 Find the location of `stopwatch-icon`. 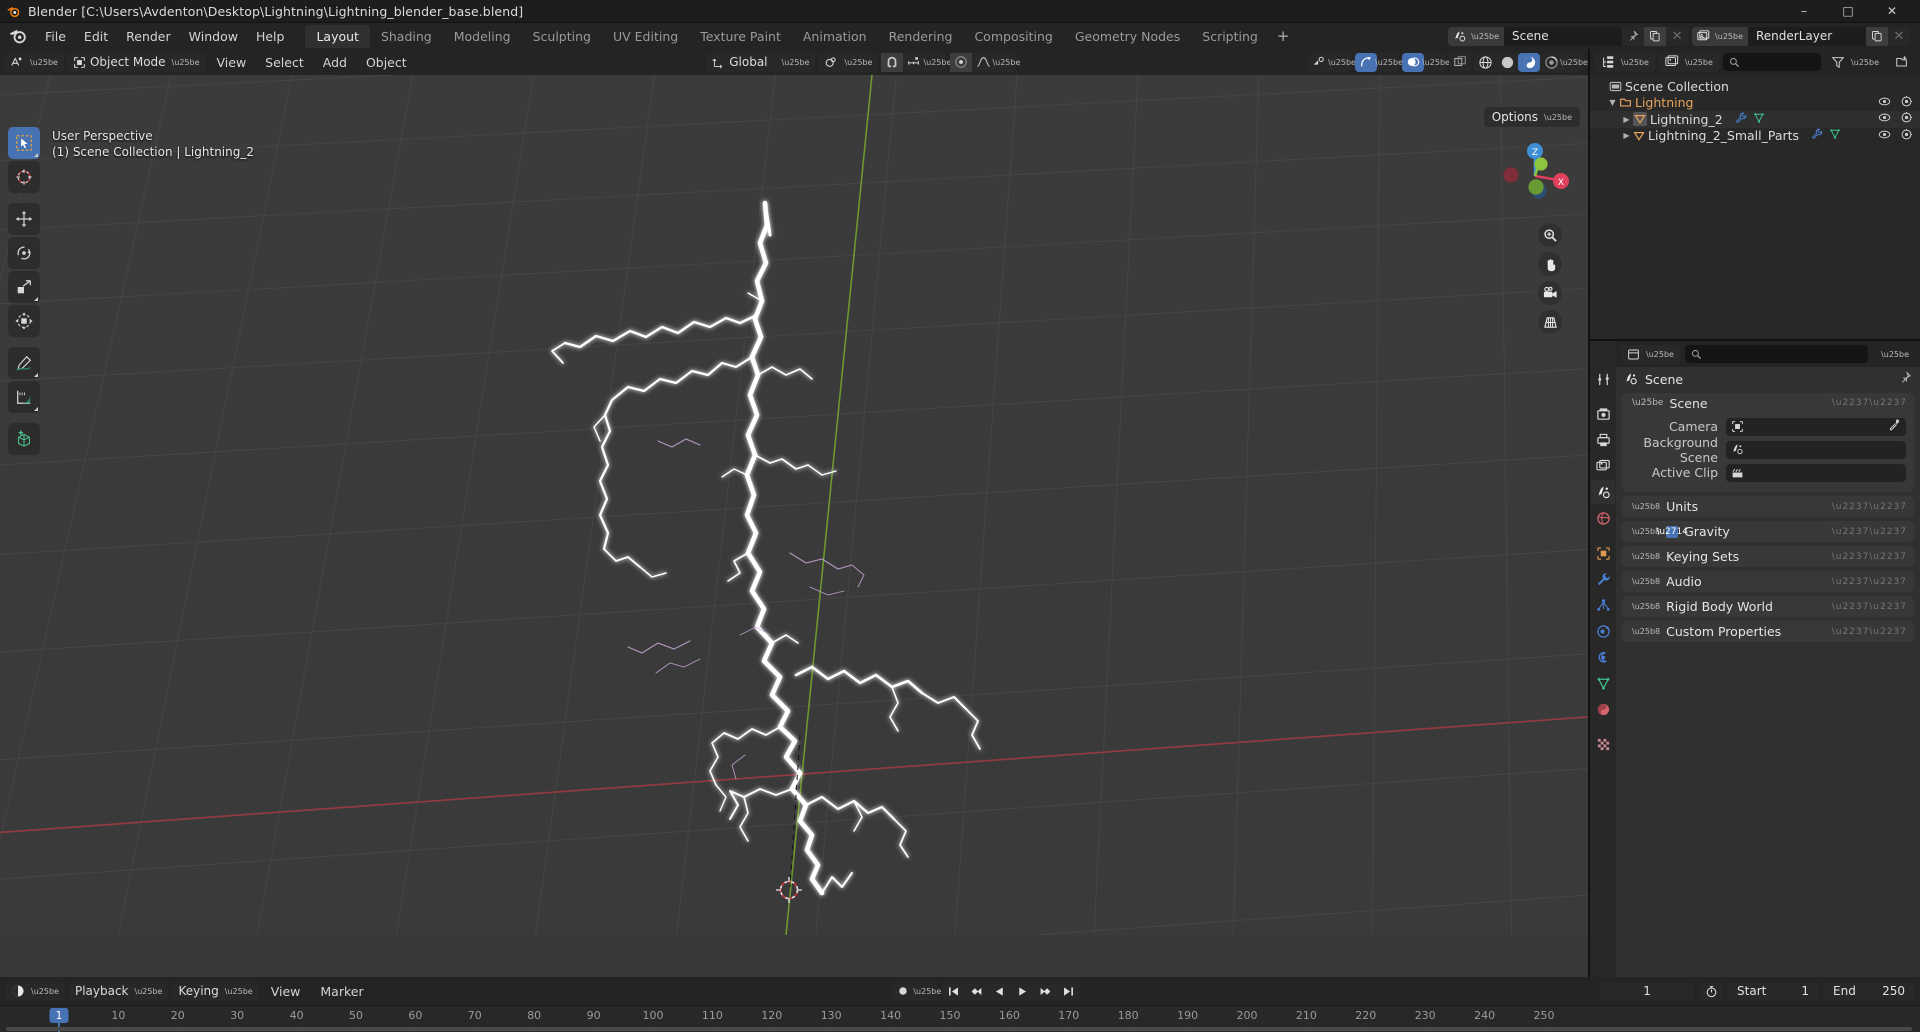

stopwatch-icon is located at coordinates (1711, 991).